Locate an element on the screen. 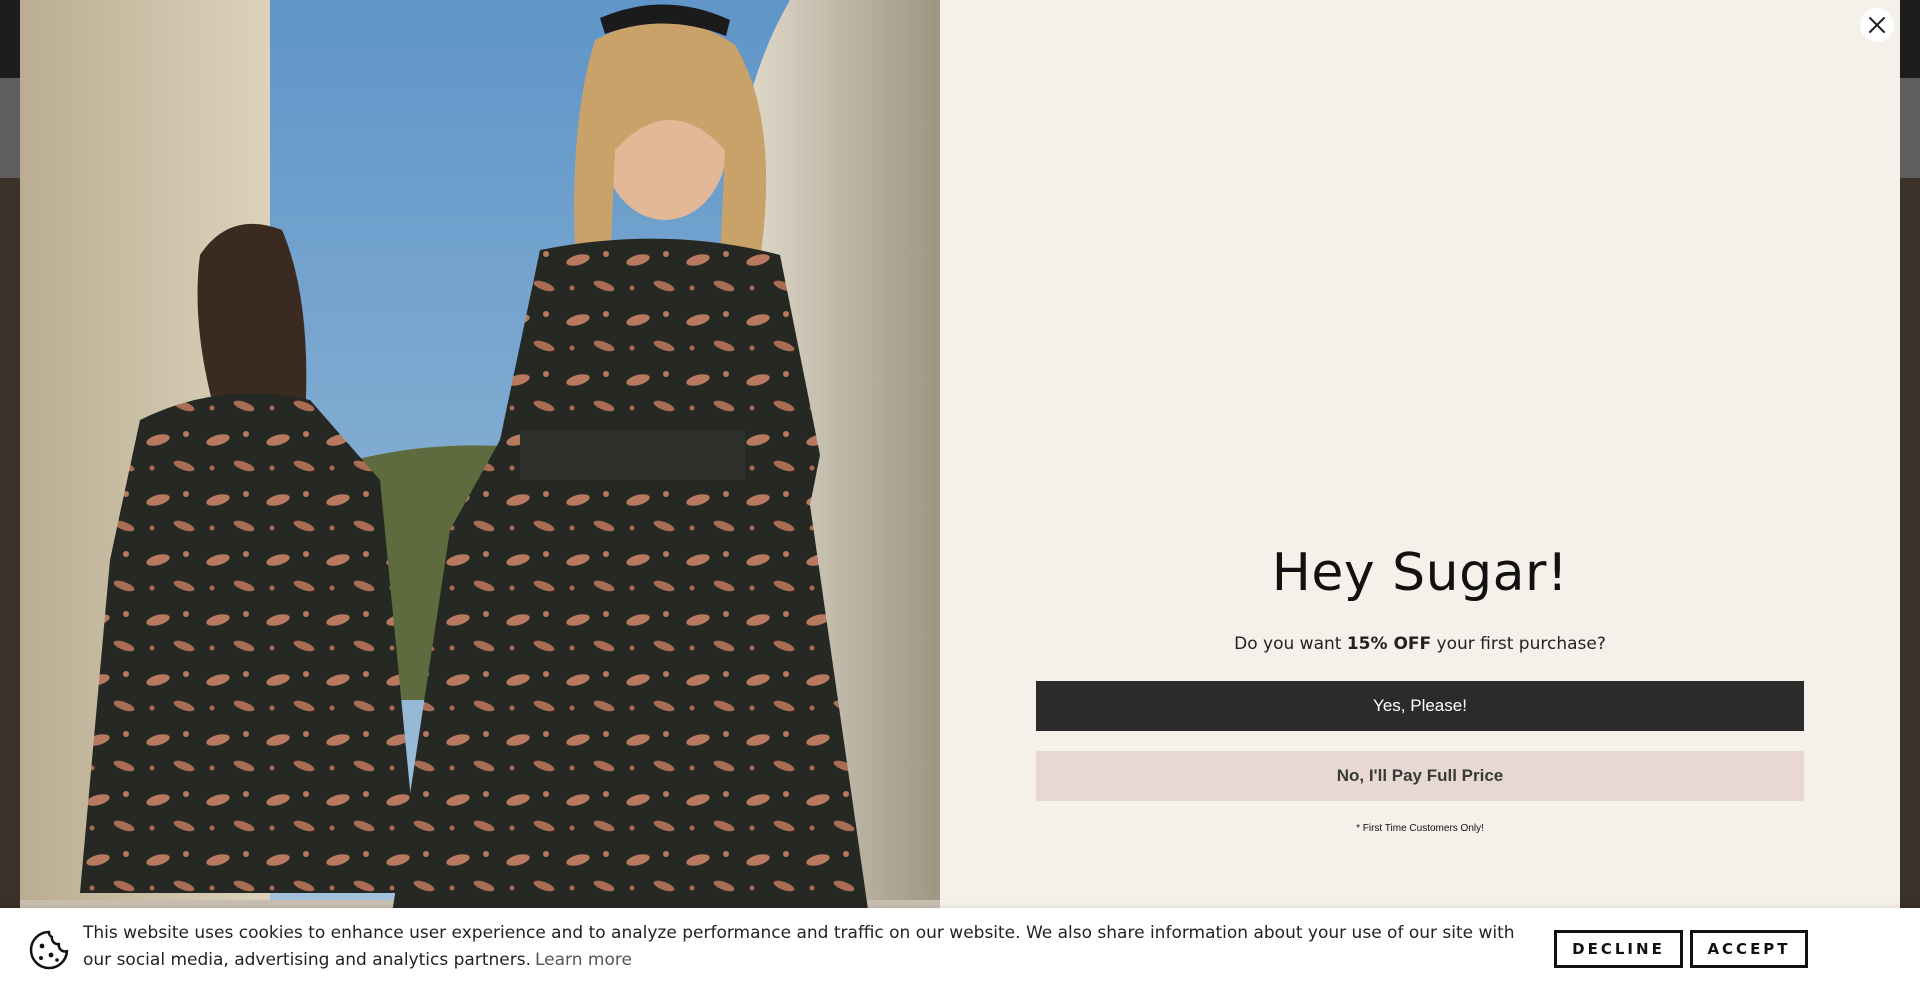 This screenshot has width=1920, height=993. subtext-prefix: Do you want is located at coordinates (1290, 644).